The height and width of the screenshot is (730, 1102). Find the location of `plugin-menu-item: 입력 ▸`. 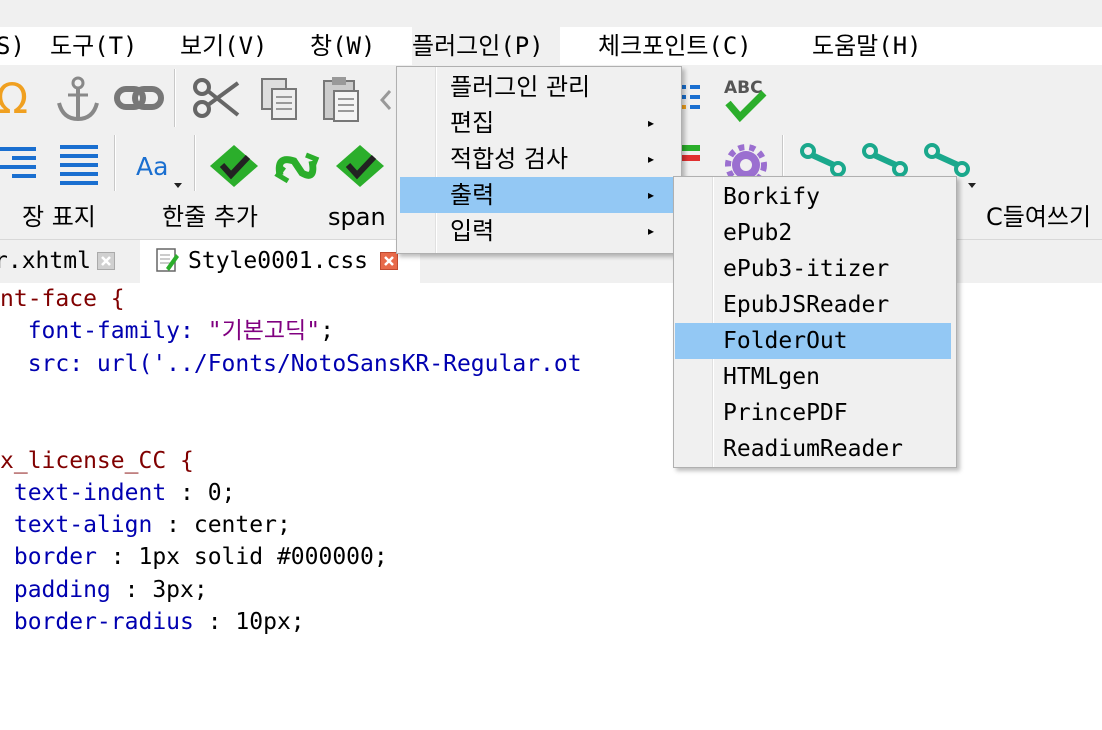

plugin-menu-item: 입력 ▸ is located at coordinates (538, 231).